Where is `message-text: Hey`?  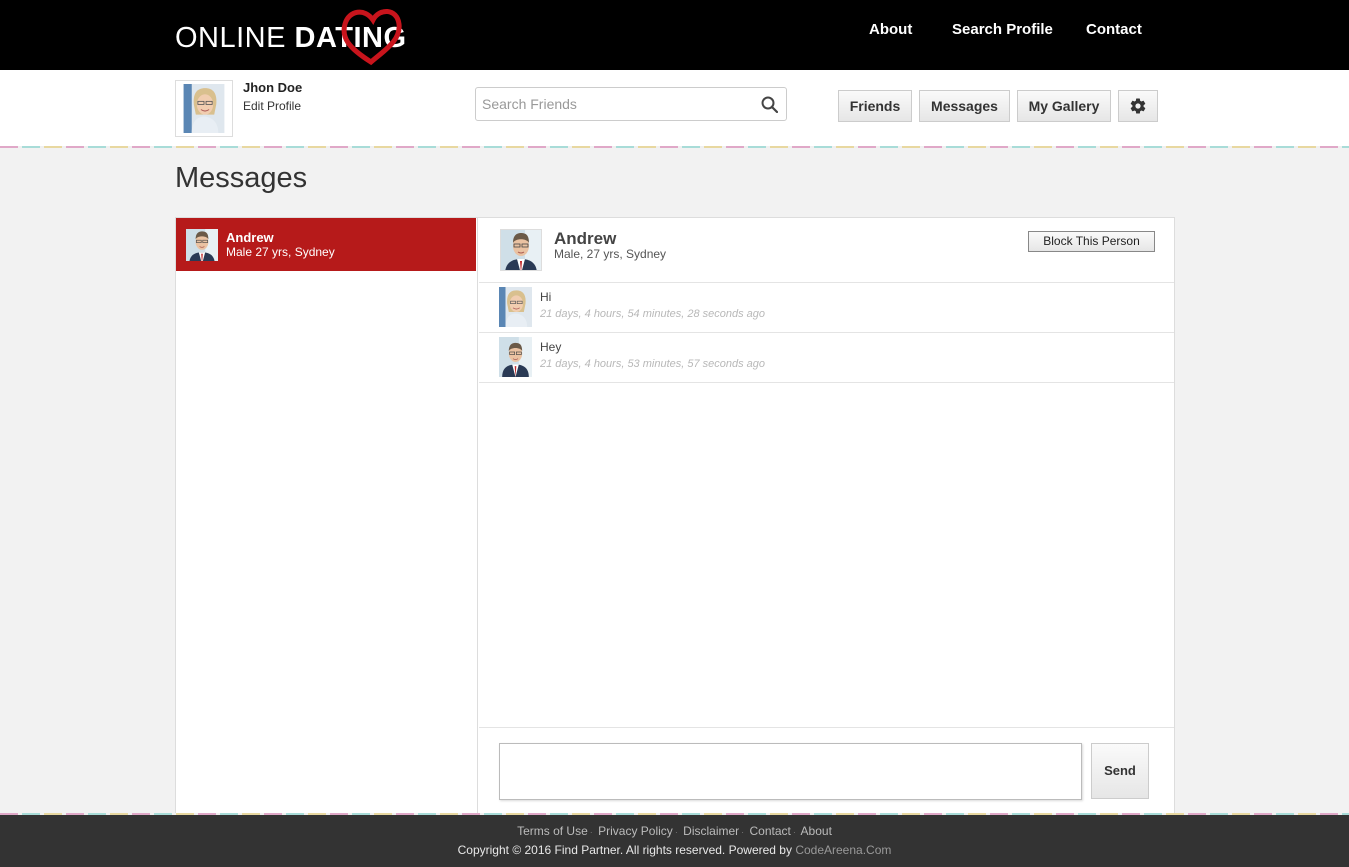 message-text: Hey is located at coordinates (551, 347).